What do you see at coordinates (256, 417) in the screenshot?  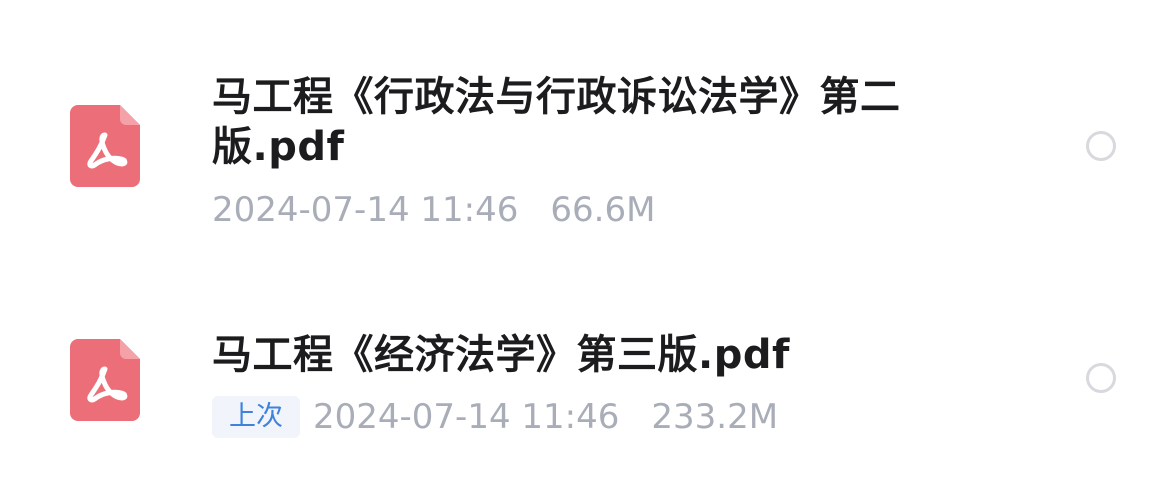 I see `last-opened-badge: 上次` at bounding box center [256, 417].